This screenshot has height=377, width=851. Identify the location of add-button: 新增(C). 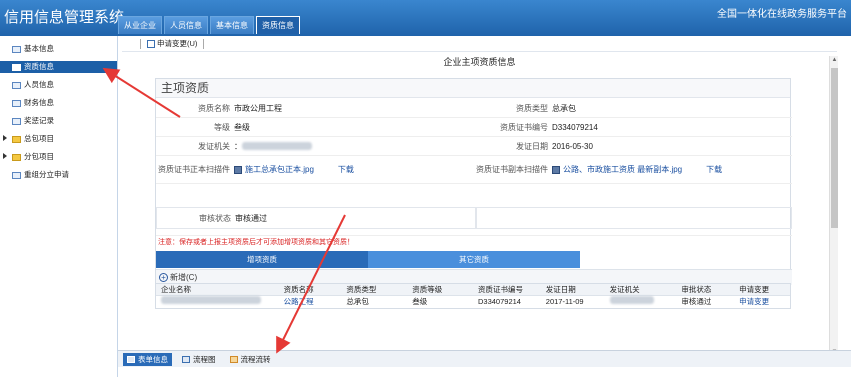
(183, 277).